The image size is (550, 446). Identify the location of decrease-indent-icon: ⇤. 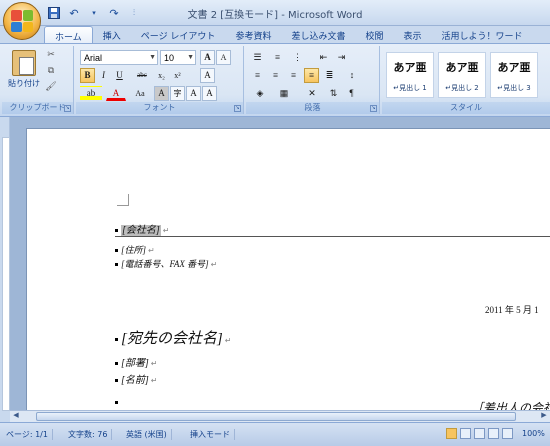
(323, 57).